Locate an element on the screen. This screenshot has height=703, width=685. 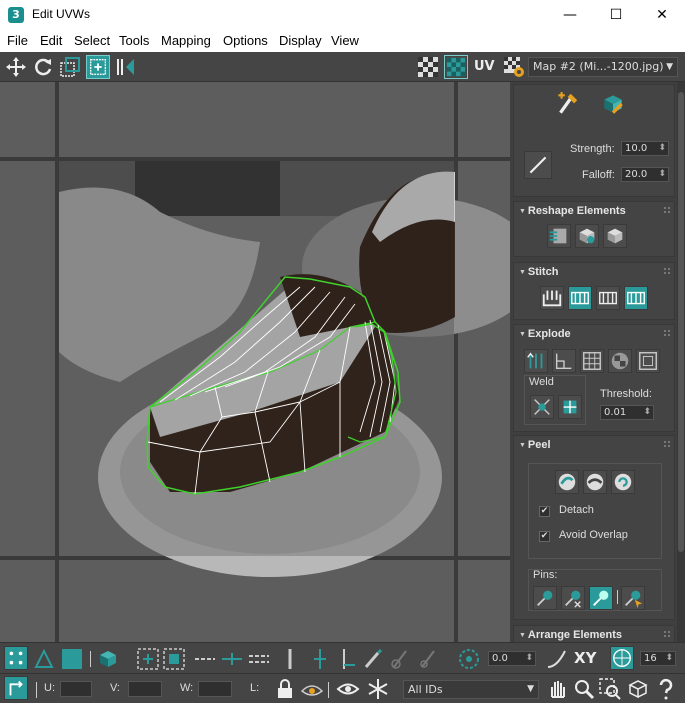
vertex-mode-button is located at coordinates (16, 658).